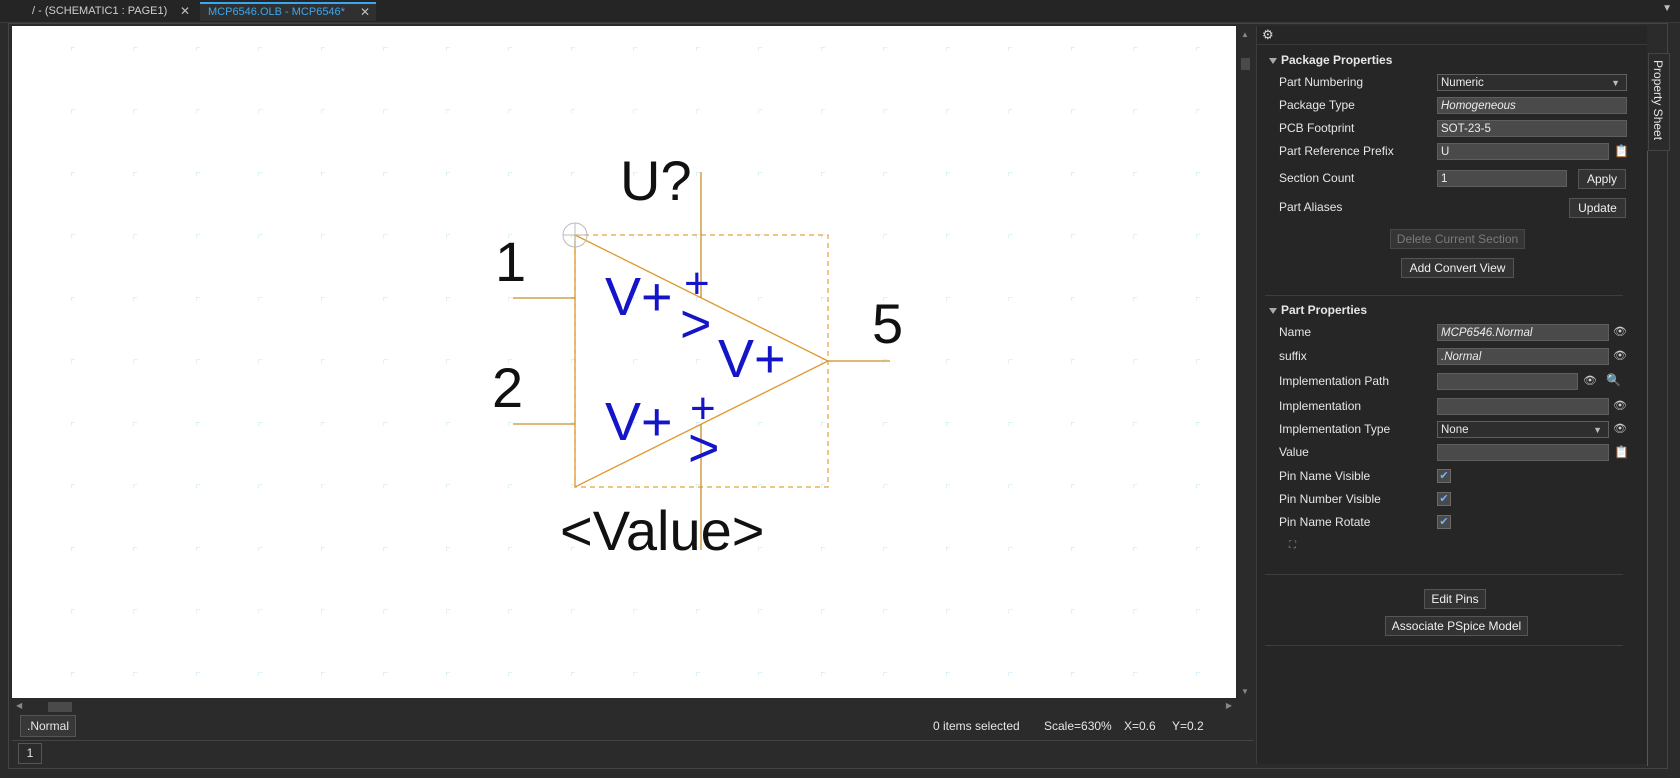 Image resolution: width=1680 pixels, height=778 pixels. What do you see at coordinates (656, 180) in the screenshot?
I see `part-reference: U?` at bounding box center [656, 180].